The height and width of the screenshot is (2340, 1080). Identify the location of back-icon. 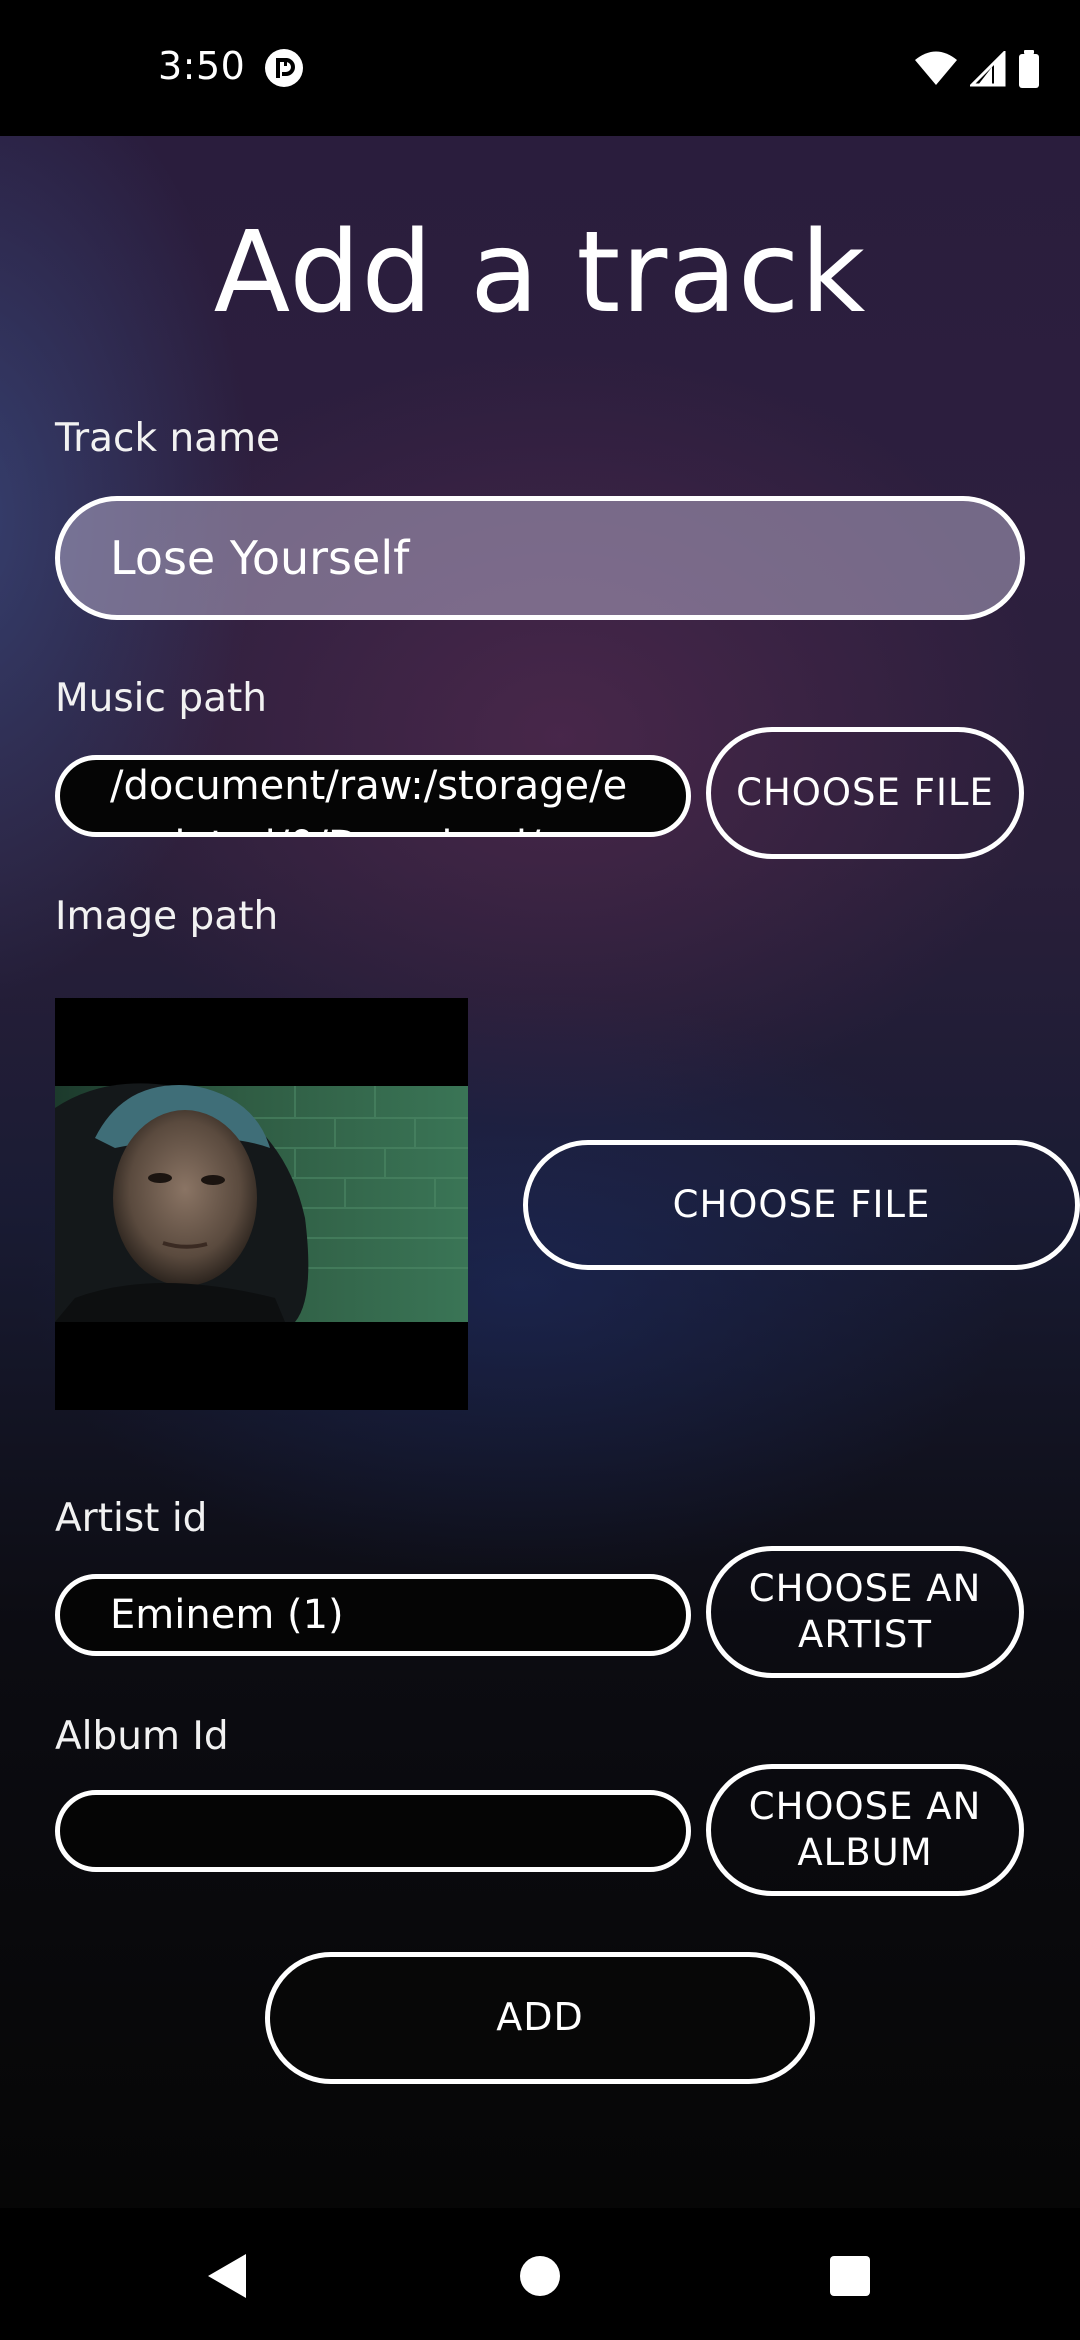
(227, 2276).